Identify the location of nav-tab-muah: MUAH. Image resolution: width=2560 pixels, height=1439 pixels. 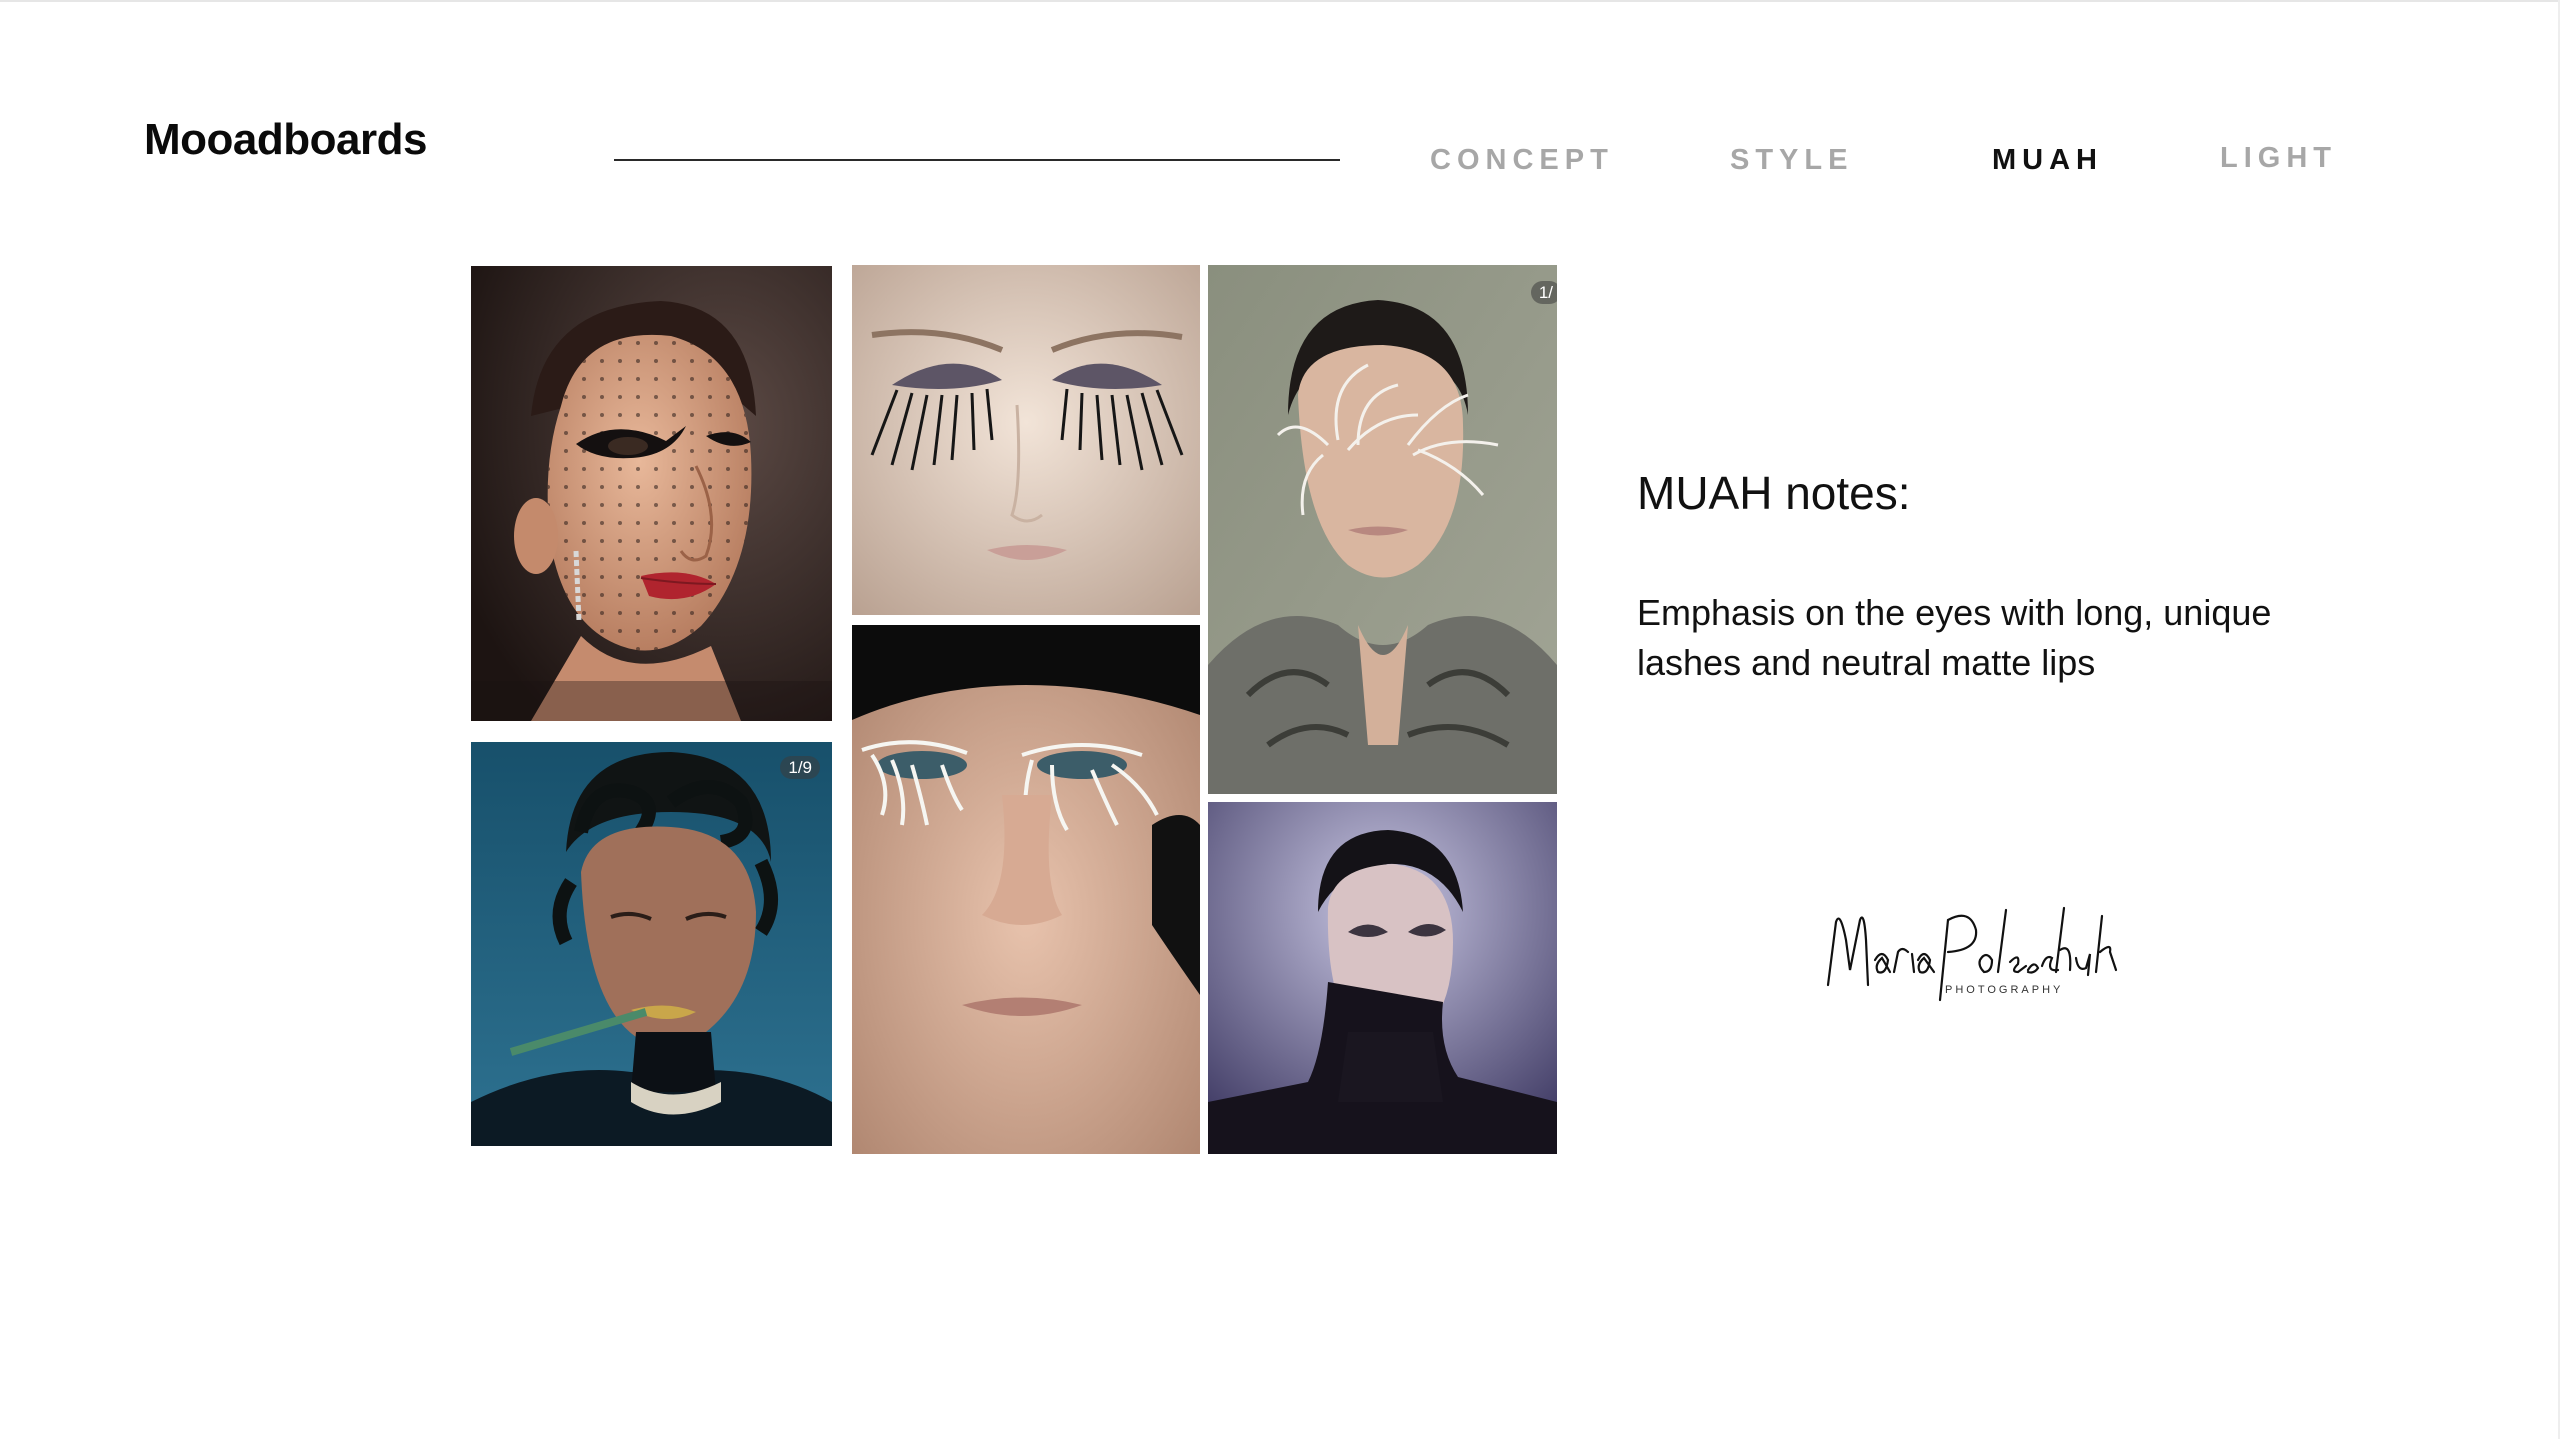
(2047, 160).